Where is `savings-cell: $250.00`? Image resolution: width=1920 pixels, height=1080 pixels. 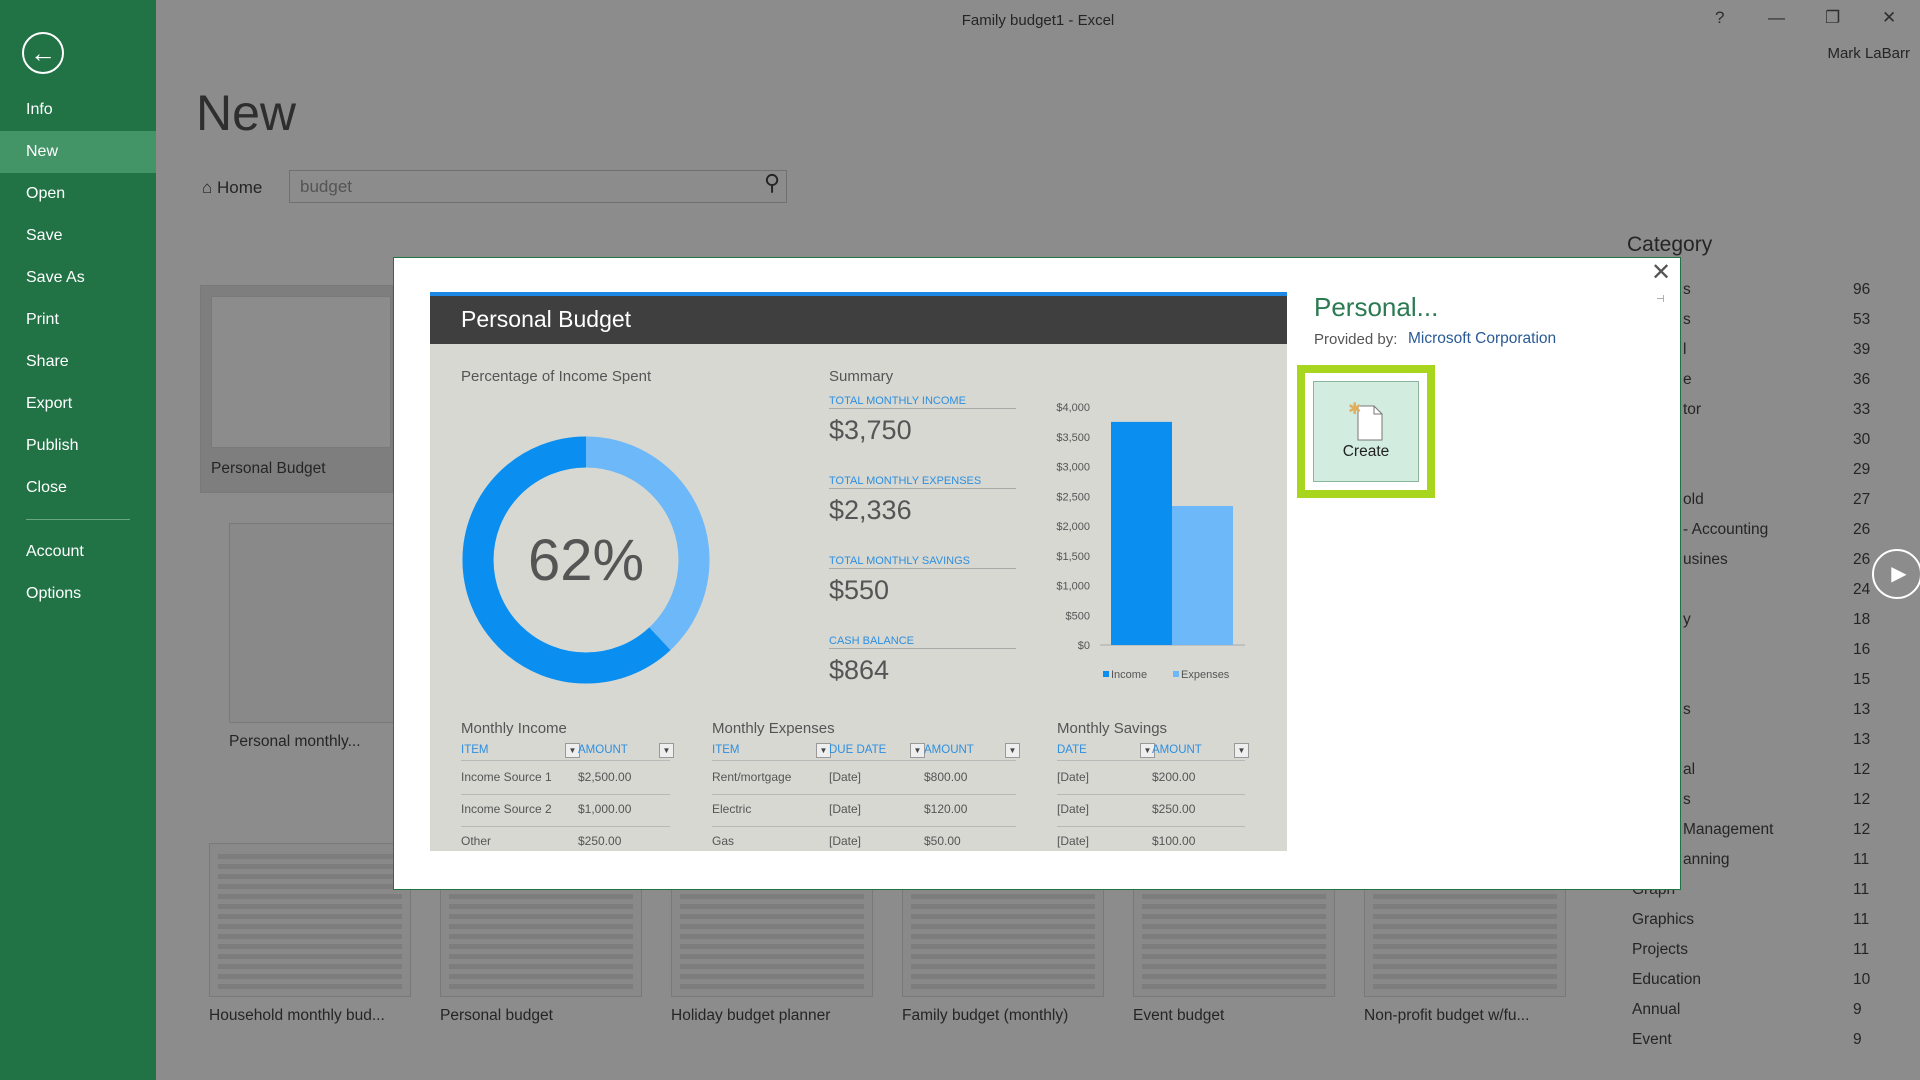
savings-cell: $250.00 is located at coordinates (1174, 809).